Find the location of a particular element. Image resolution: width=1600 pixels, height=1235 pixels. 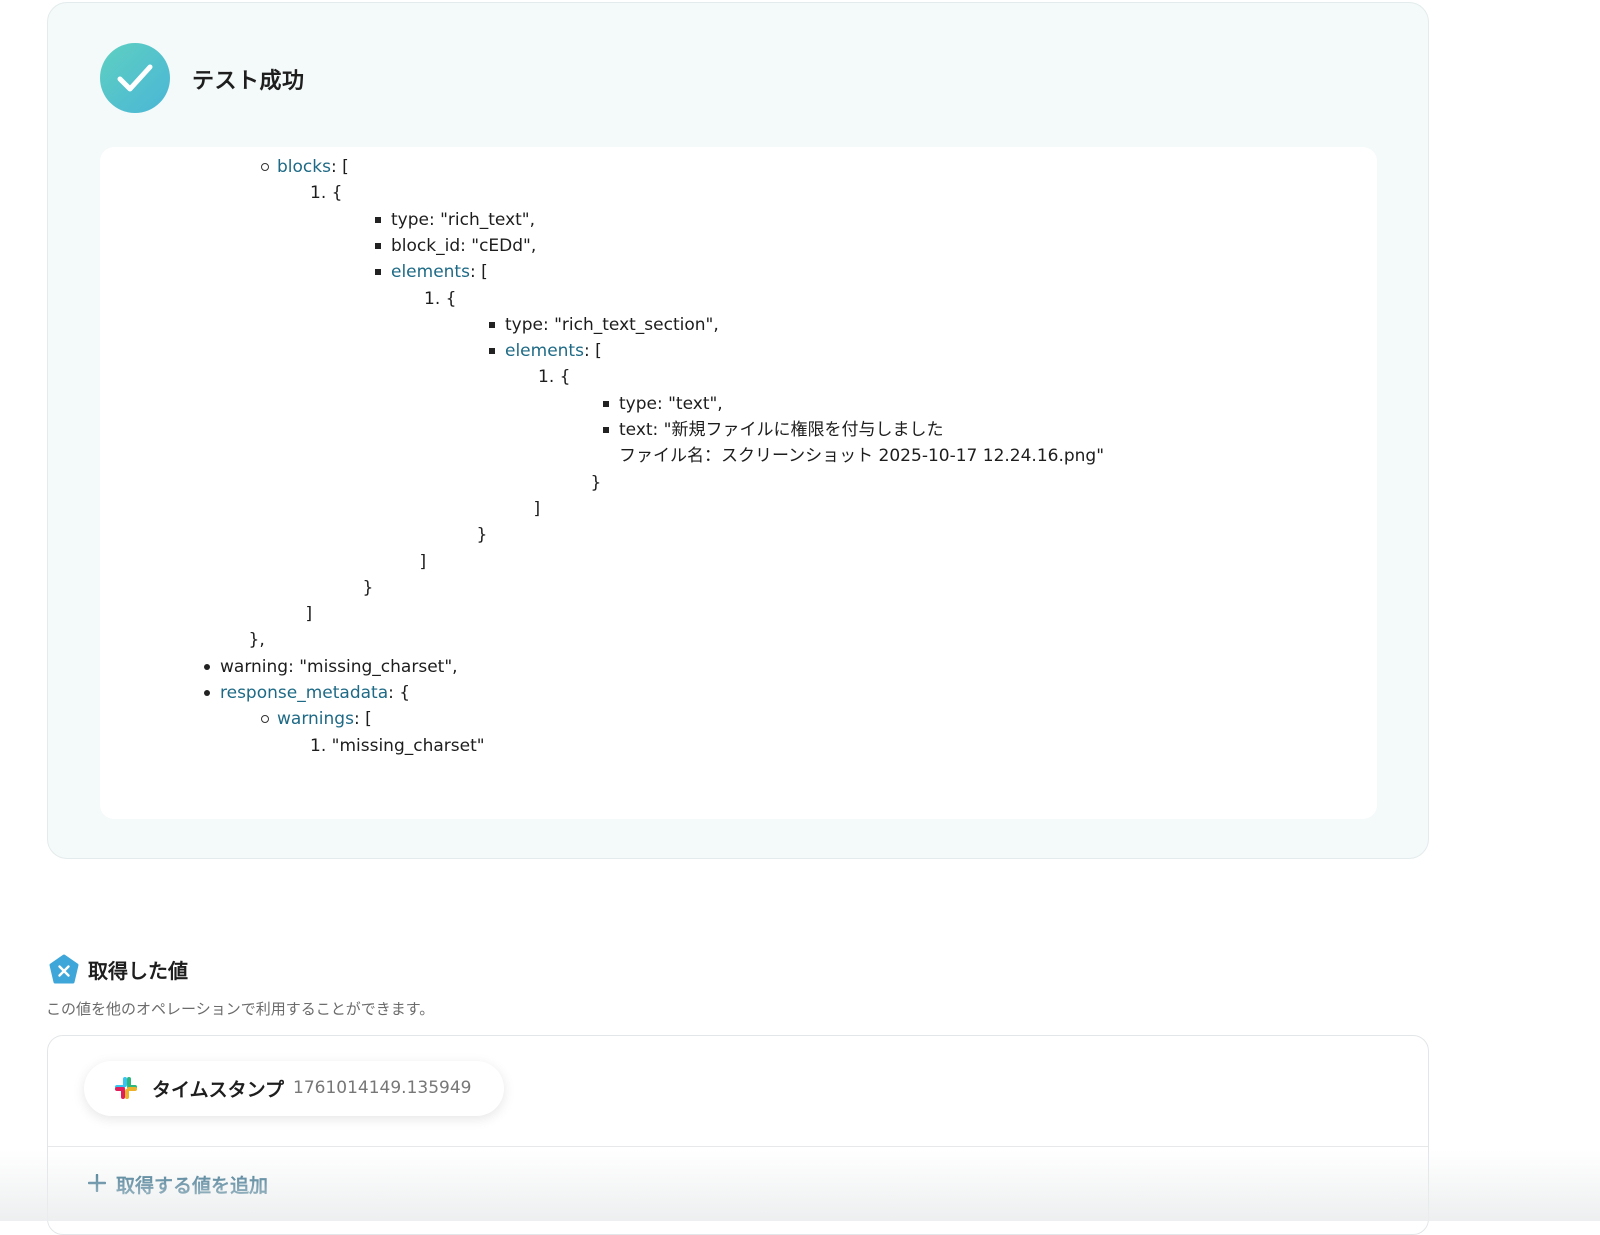

slack-icon is located at coordinates (126, 1088).